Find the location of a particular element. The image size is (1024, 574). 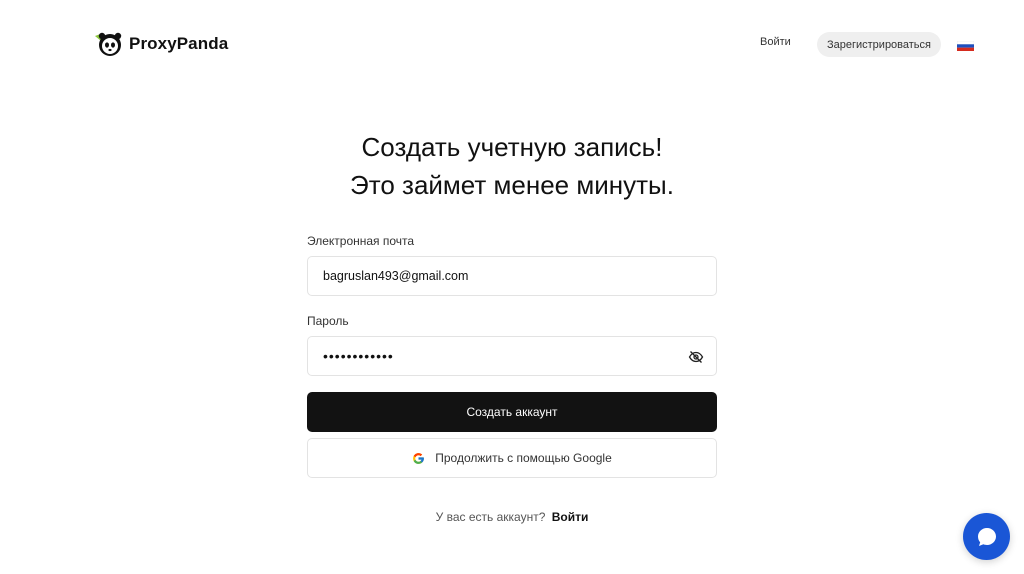

email-field is located at coordinates (512, 276).